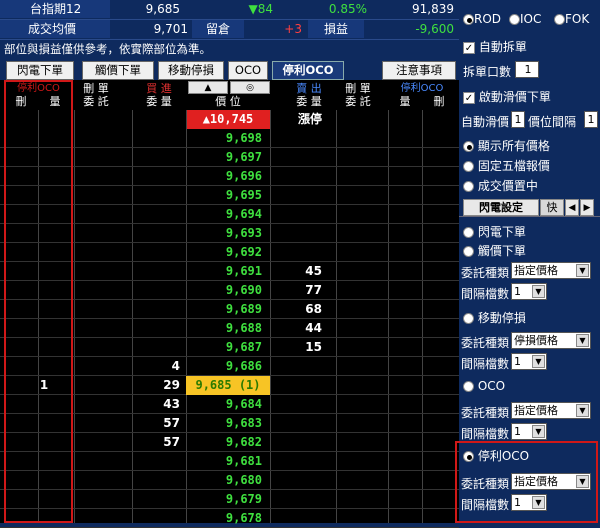  Describe the element at coordinates (494, 231) in the screenshot. I see `flash-order-option: 閃電下單` at that location.